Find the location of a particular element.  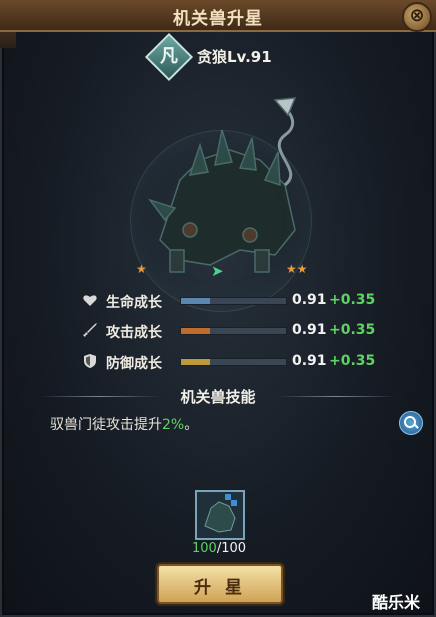

next-star-icon: ★★ is located at coordinates (297, 269).